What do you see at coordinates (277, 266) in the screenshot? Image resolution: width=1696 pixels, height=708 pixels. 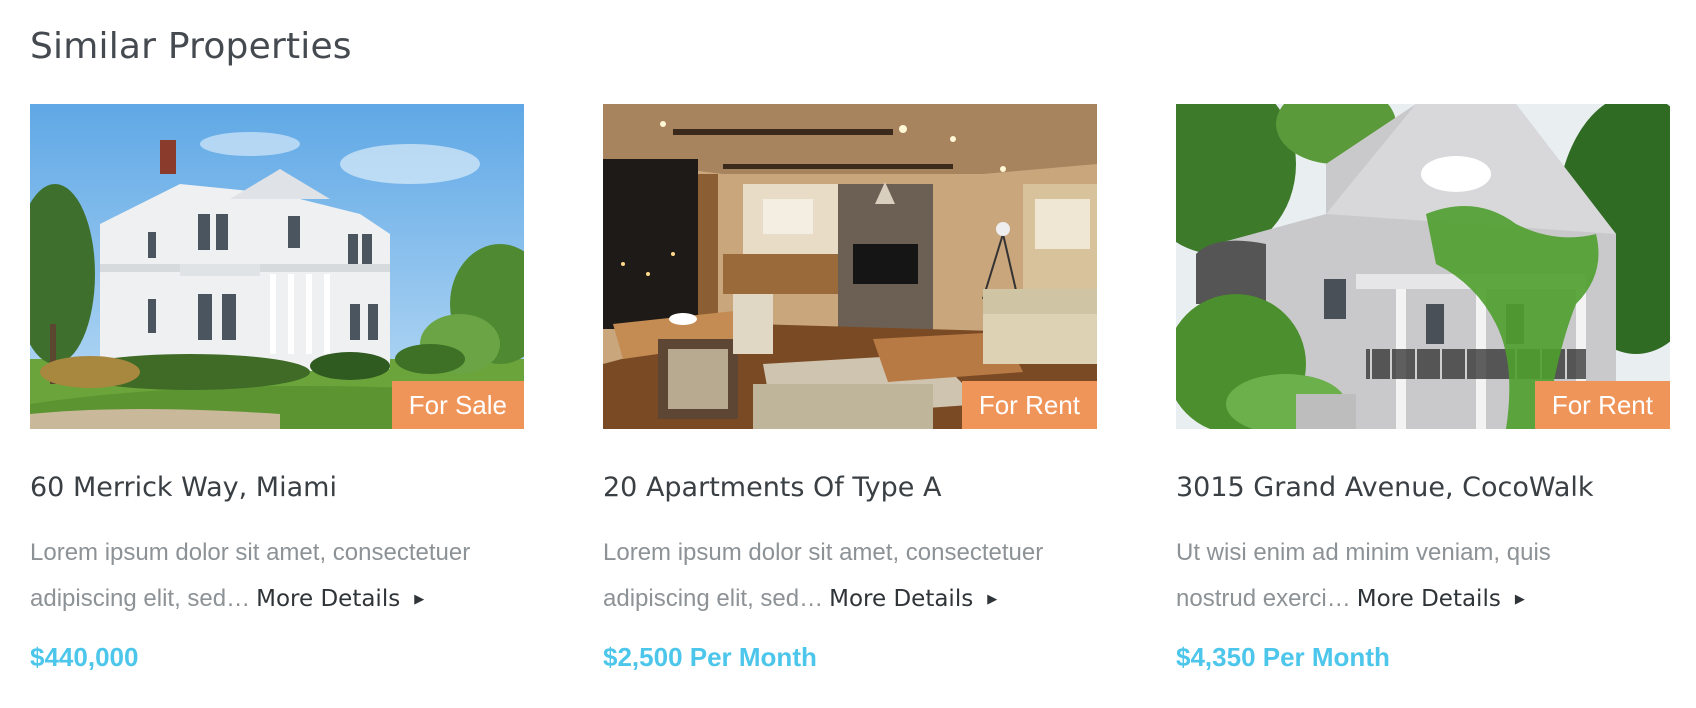 I see `property-photo-link: For Sale` at bounding box center [277, 266].